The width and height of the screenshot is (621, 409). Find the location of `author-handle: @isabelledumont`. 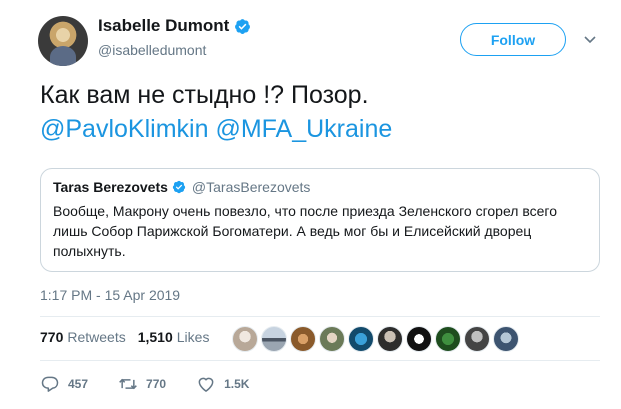

author-handle: @isabelledumont is located at coordinates (152, 50).